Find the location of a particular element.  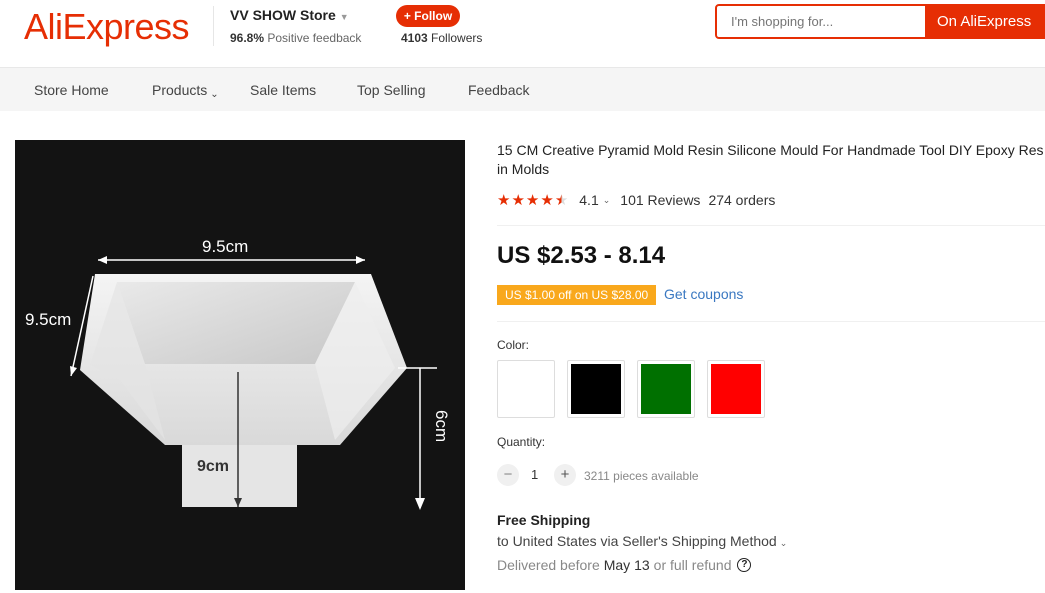

color-swatch-black is located at coordinates (596, 389).